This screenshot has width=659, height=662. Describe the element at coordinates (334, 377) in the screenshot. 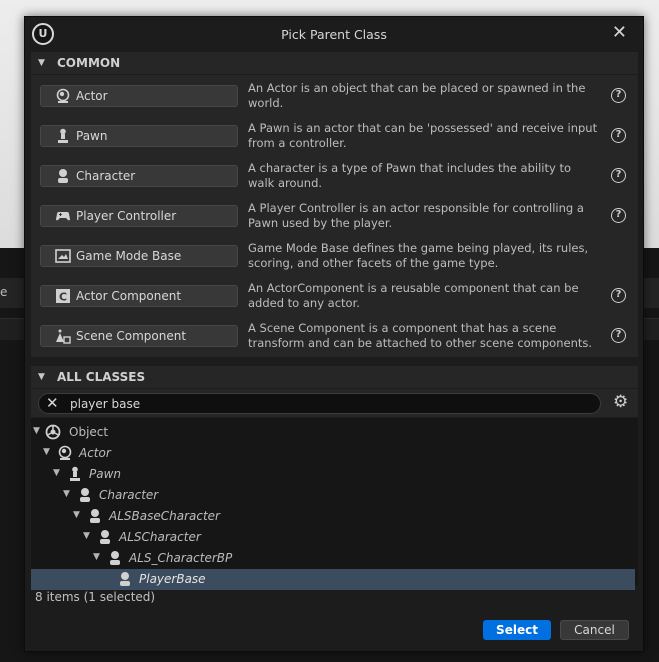

I see `all-classes-section-header: ▼ ALL CLASSES` at that location.